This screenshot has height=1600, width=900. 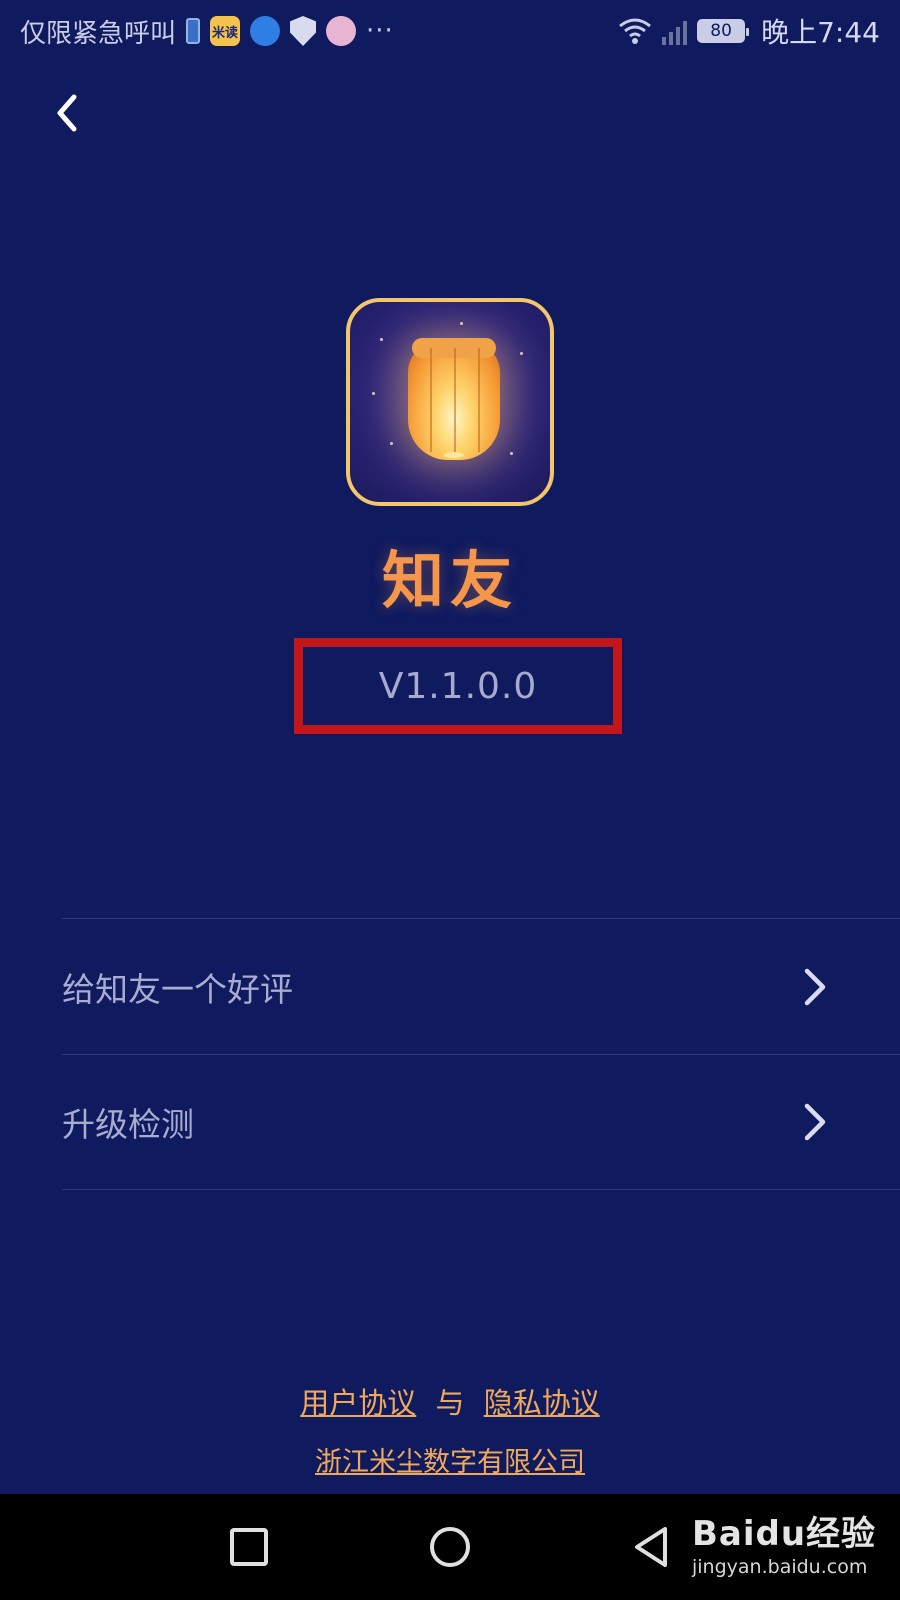 I want to click on menu-item-rate-app: 给知友一个好评, so click(x=481, y=986).